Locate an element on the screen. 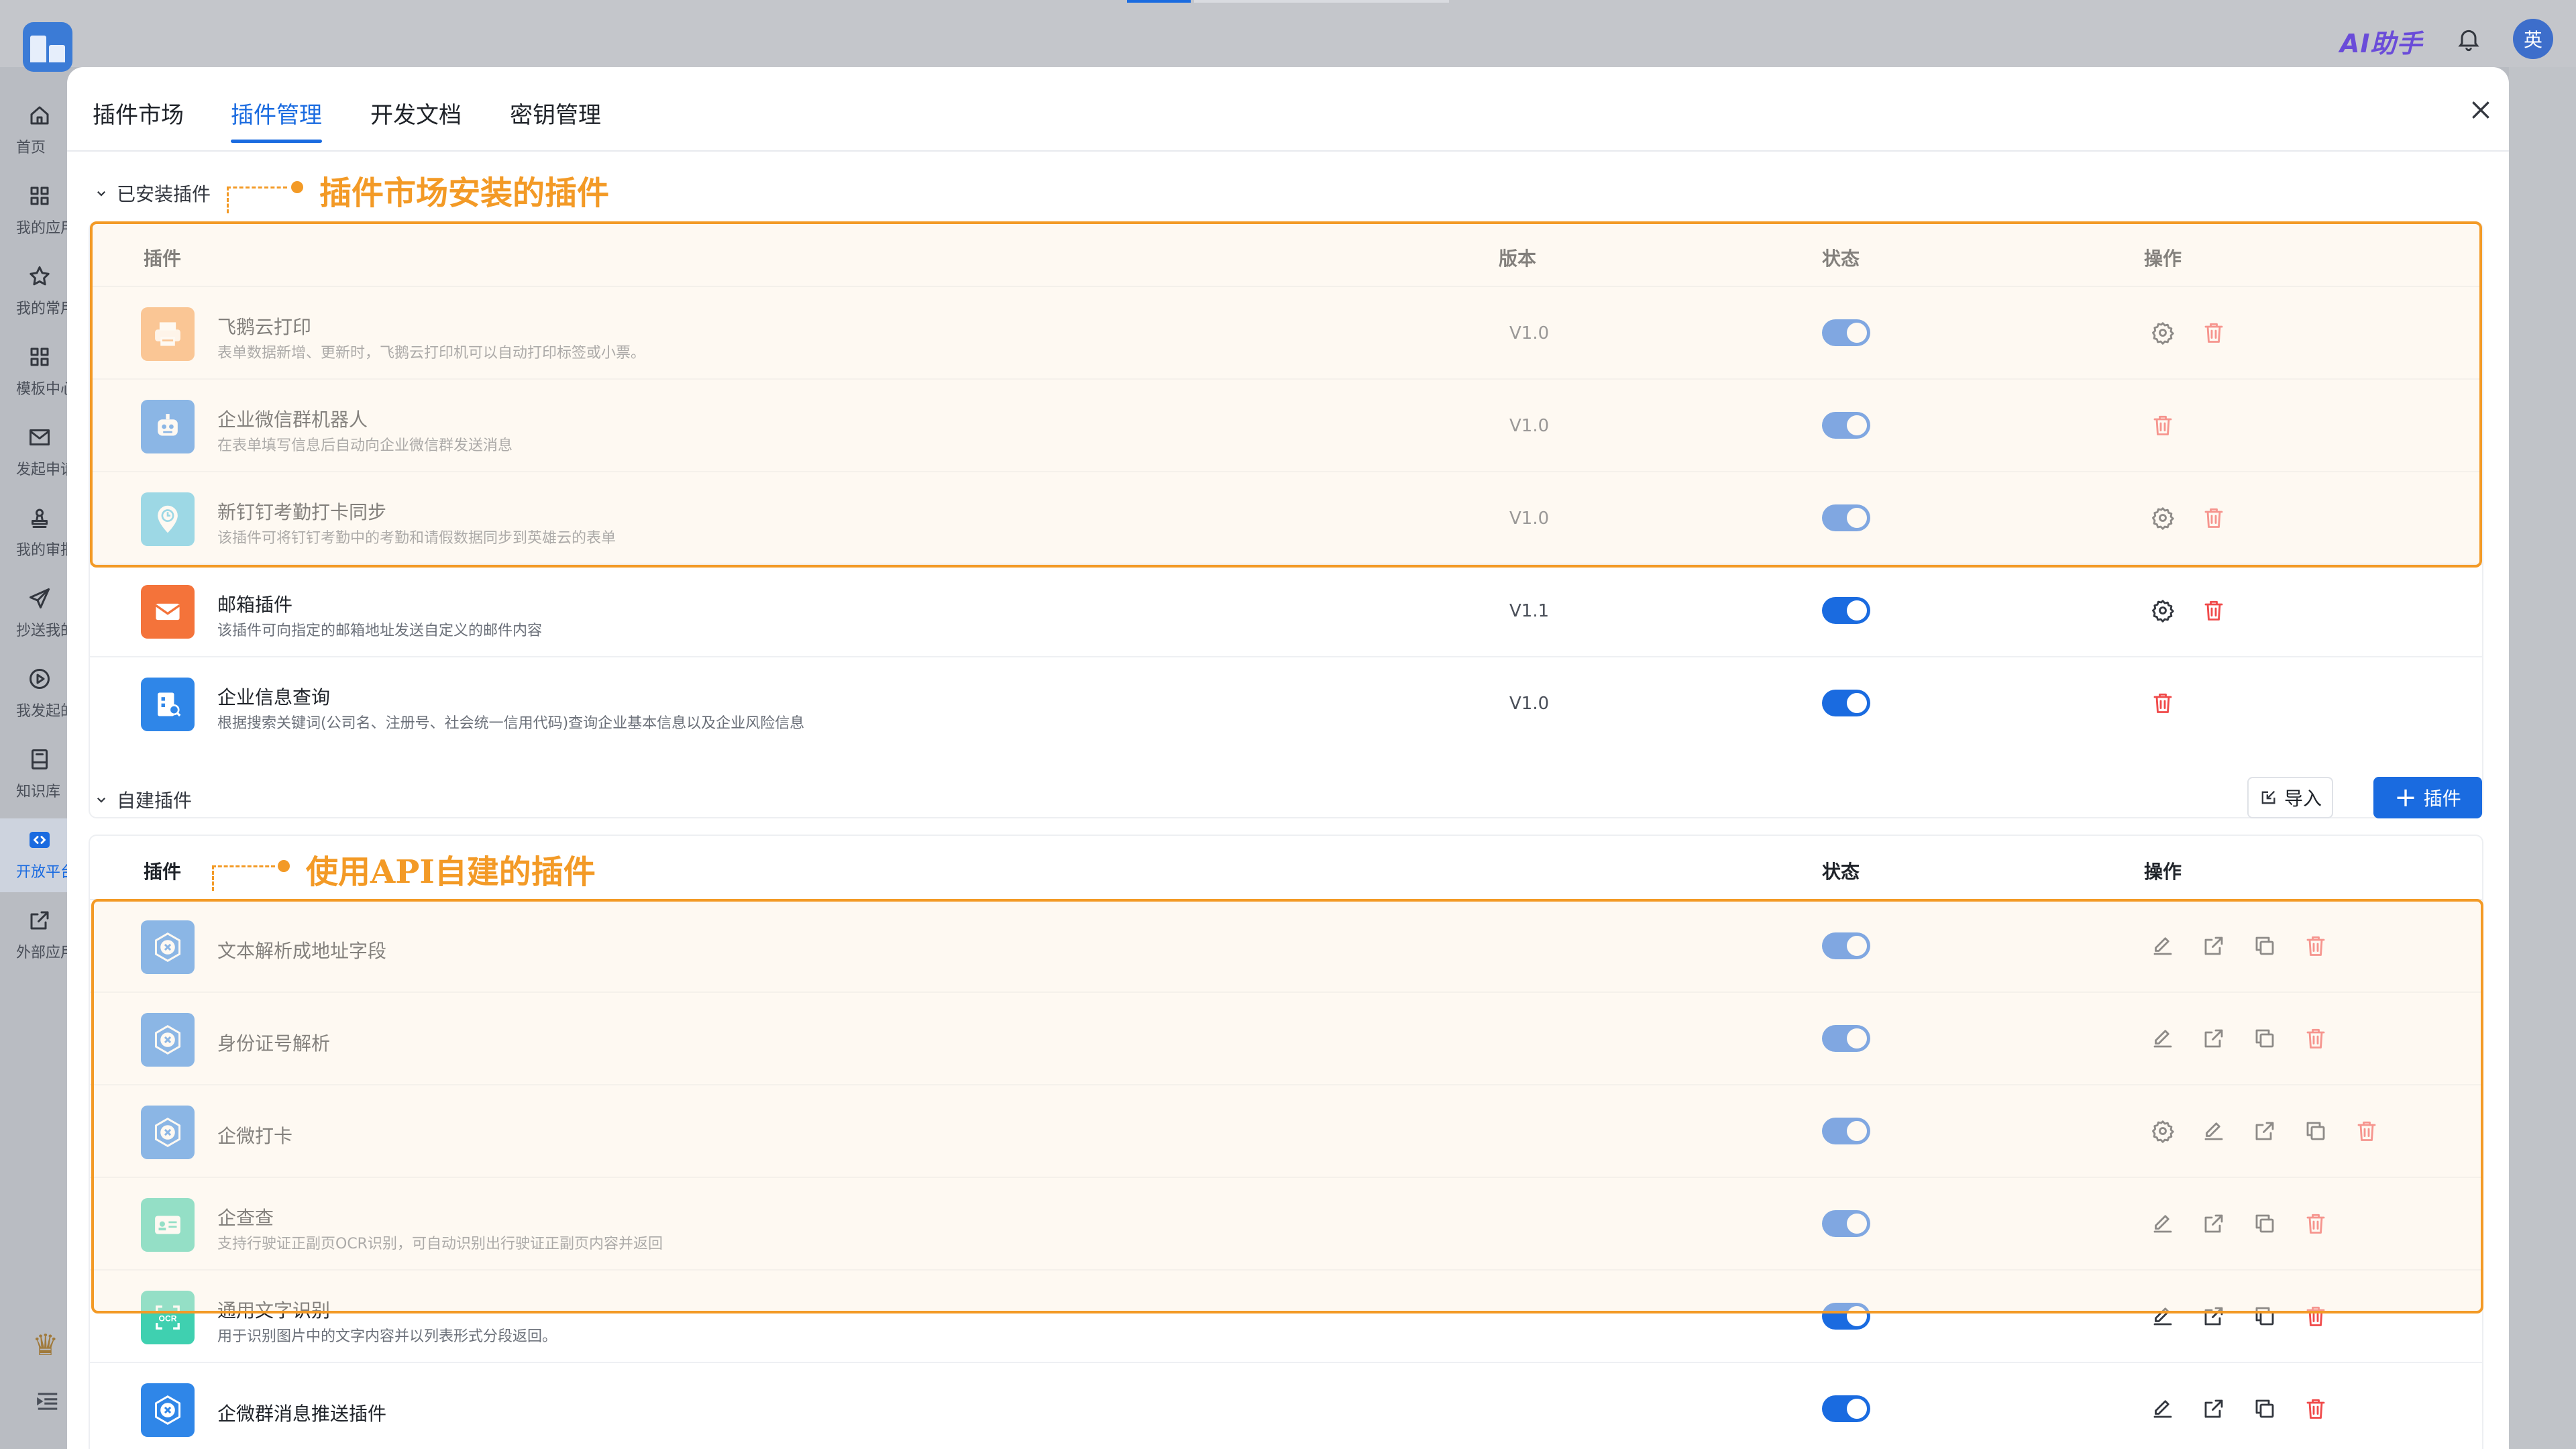 The width and height of the screenshot is (2576, 1449). tab-plugin-market: 插件市场 is located at coordinates (138, 113).